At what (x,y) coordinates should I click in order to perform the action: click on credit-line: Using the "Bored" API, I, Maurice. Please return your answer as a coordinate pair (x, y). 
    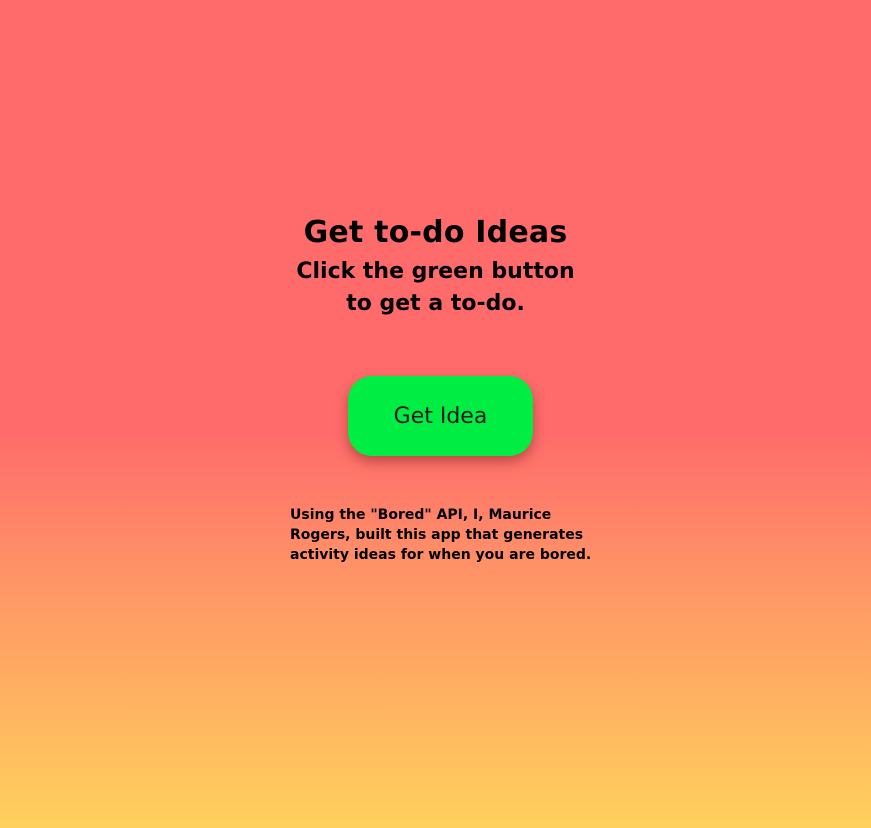
    Looking at the image, I should click on (421, 515).